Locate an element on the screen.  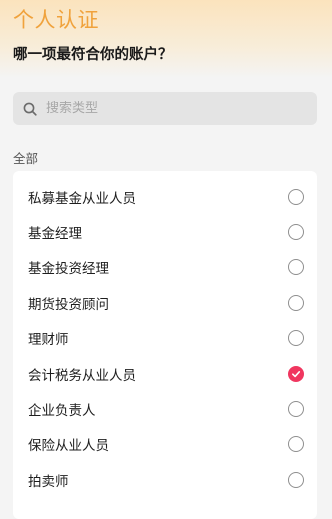
option-label: 拍卖师 is located at coordinates (48, 481).